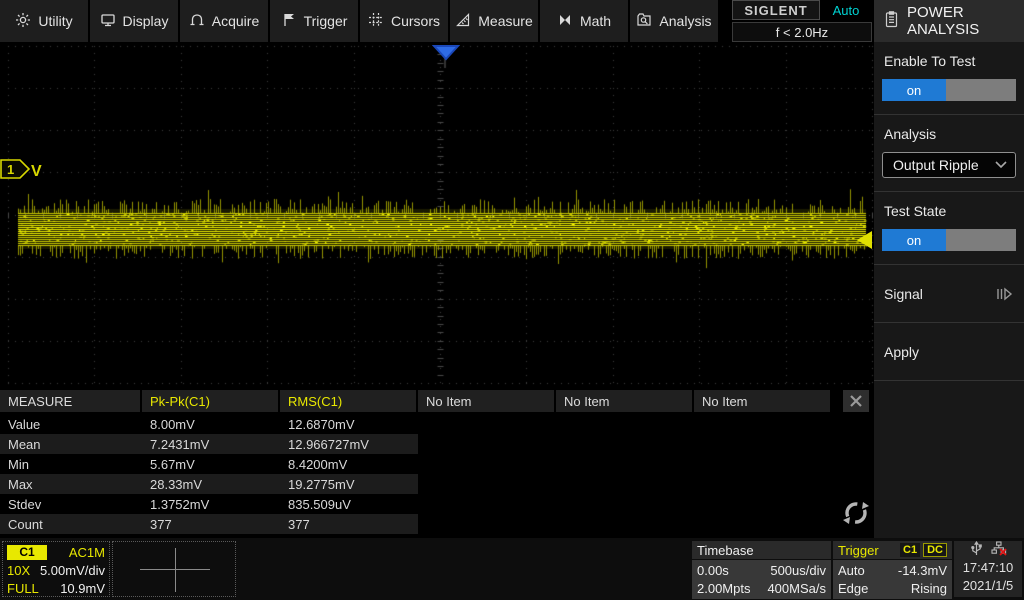 This screenshot has height=600, width=1024. I want to click on row-label: Count, so click(71, 524).